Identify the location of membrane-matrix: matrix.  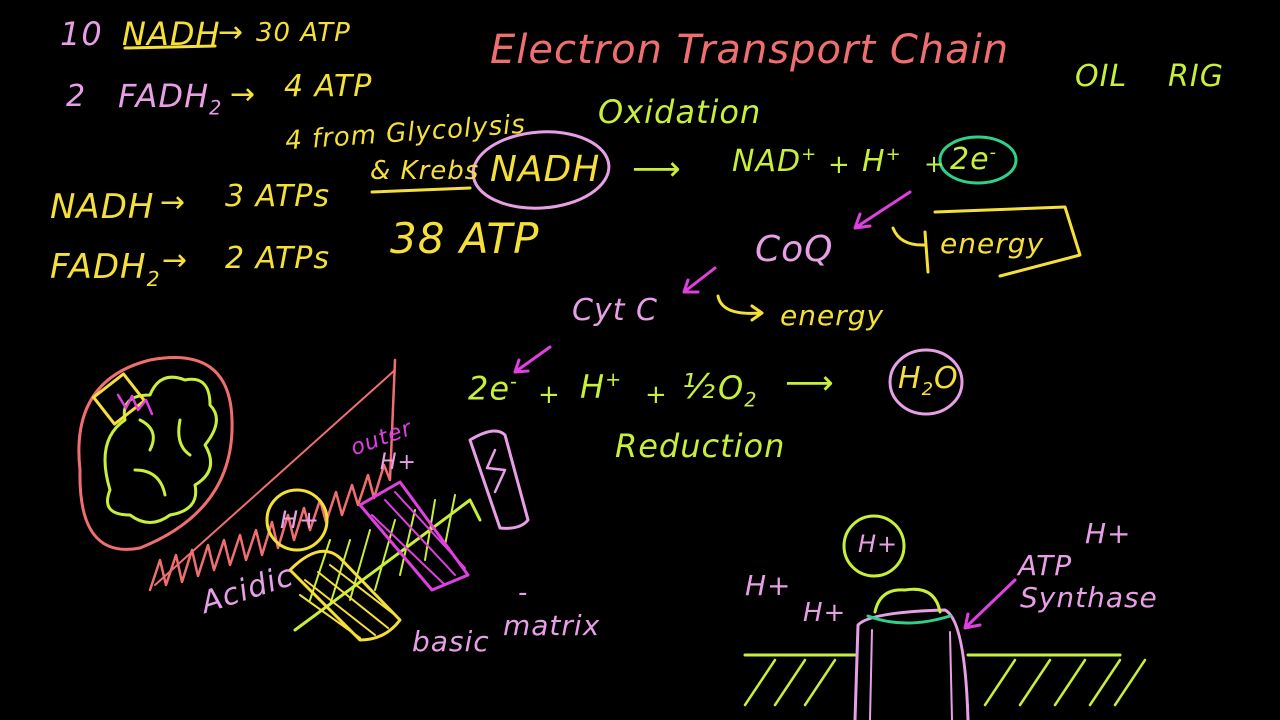
(552, 625).